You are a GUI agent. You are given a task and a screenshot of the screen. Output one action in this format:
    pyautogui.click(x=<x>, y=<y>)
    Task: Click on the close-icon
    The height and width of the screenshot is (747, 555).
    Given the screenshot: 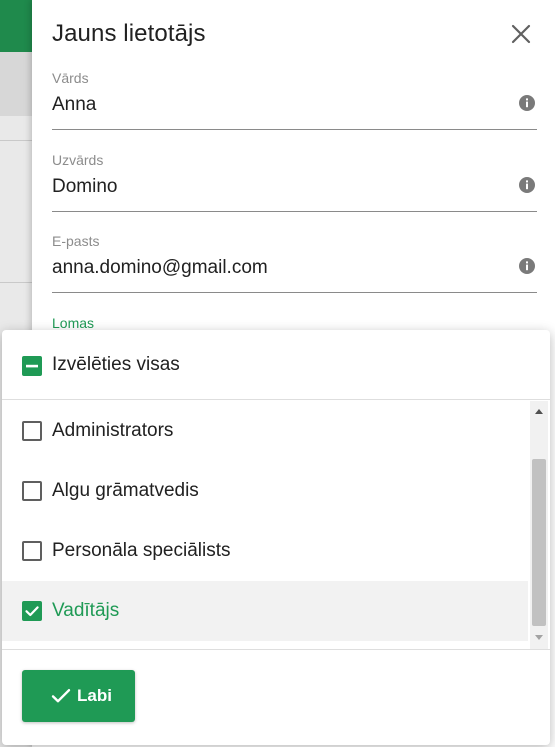 What is the action you would take?
    pyautogui.click(x=521, y=34)
    